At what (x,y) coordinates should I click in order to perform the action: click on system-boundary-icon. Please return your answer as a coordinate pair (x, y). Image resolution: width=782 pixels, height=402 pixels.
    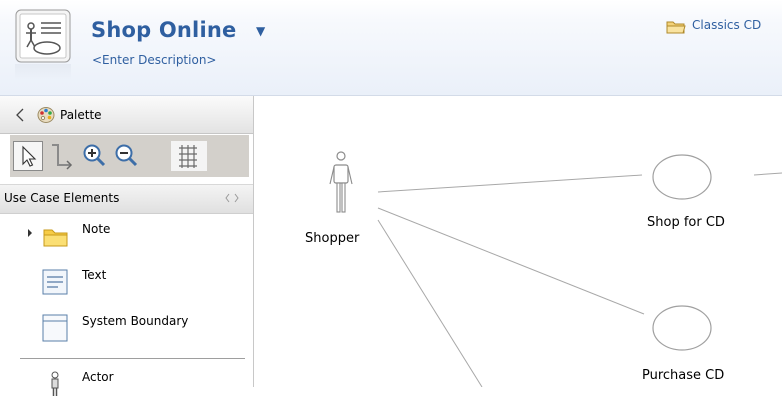
    Looking at the image, I should click on (55, 328).